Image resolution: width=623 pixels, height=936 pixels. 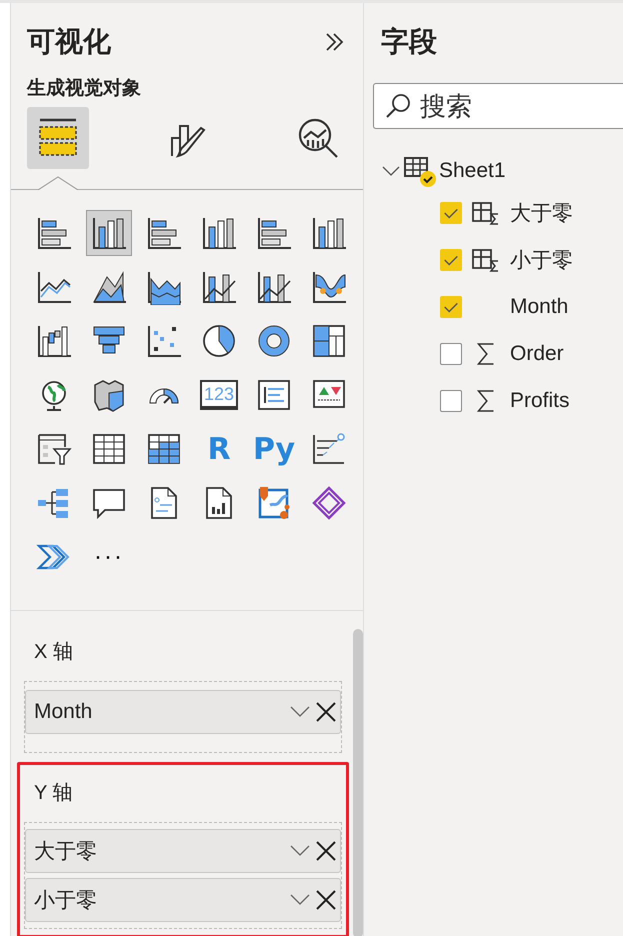 What do you see at coordinates (164, 287) in the screenshot?
I see `stacked-area-chart-icon` at bounding box center [164, 287].